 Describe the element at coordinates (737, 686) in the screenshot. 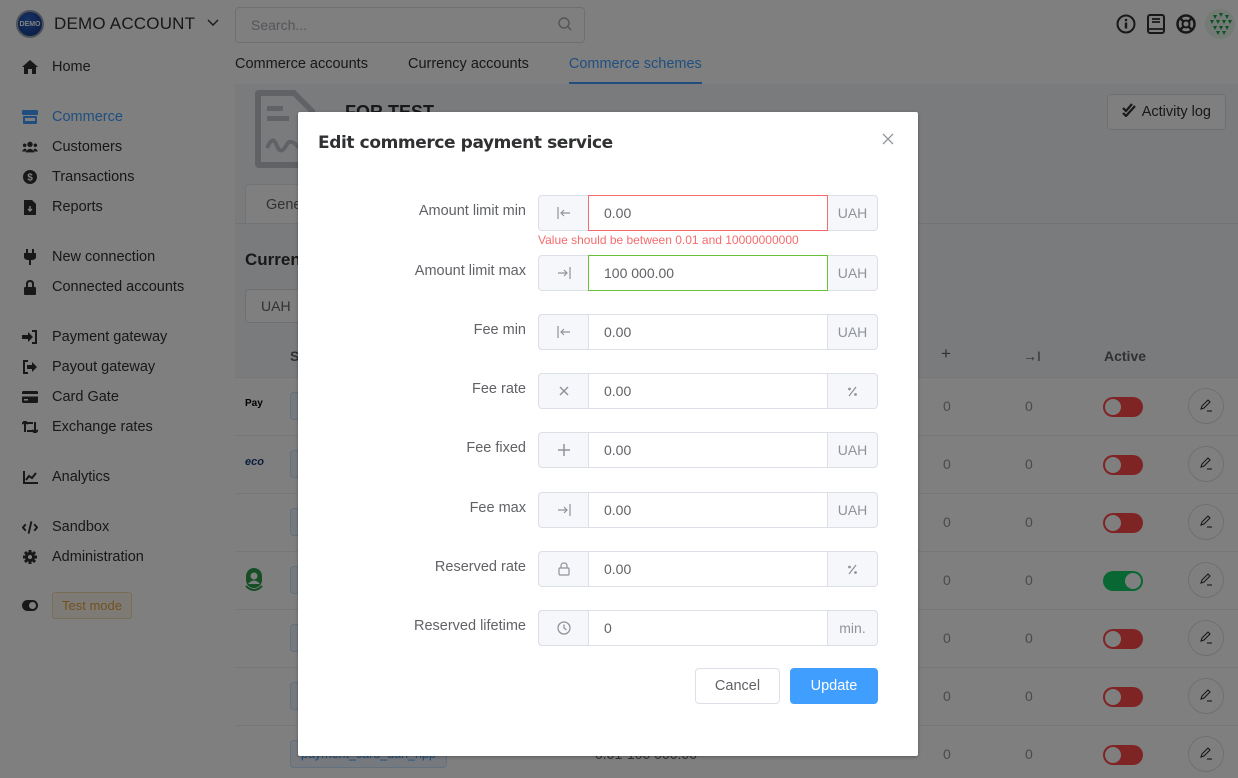

I see `cancel-button: Cancel` at that location.